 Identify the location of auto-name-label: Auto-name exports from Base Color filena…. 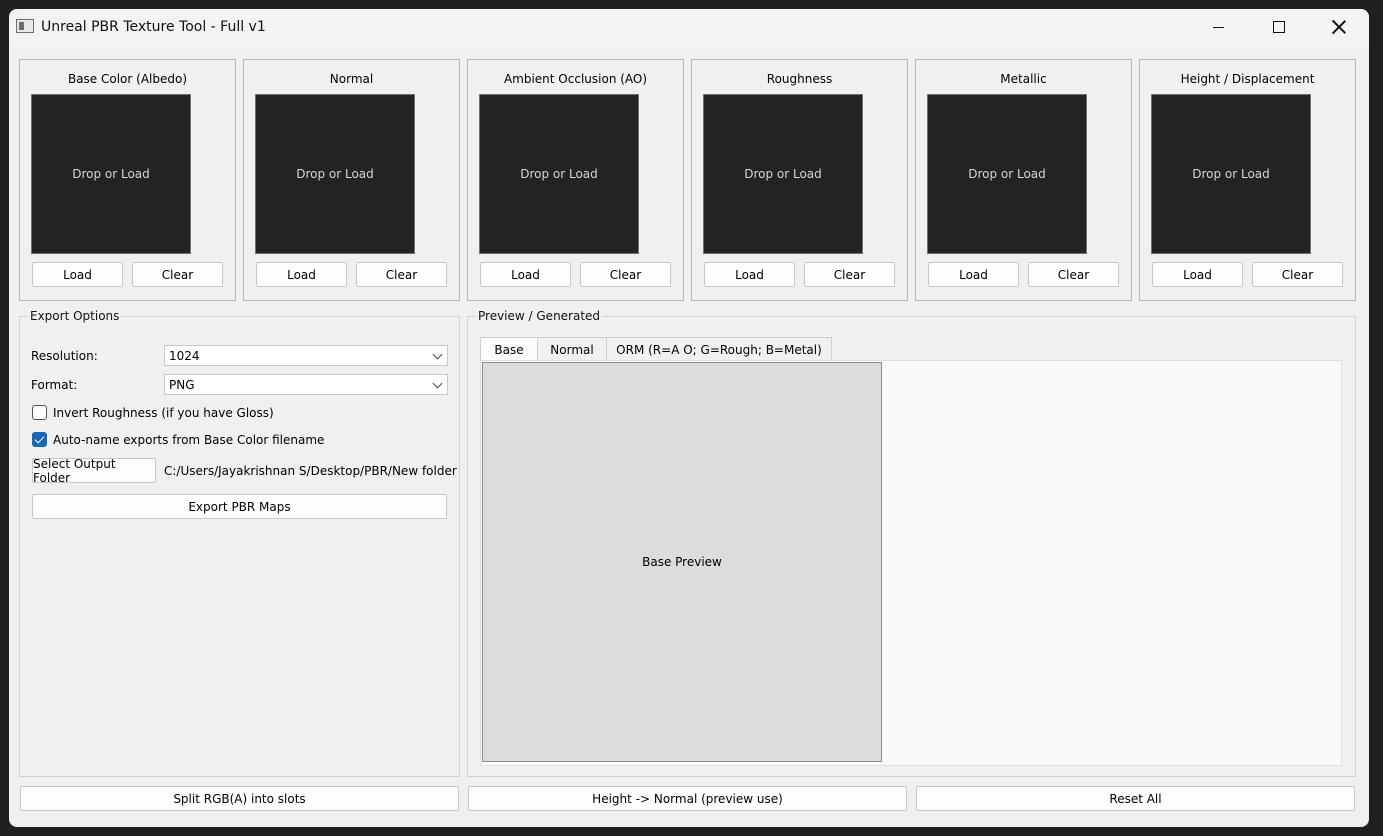
(189, 440).